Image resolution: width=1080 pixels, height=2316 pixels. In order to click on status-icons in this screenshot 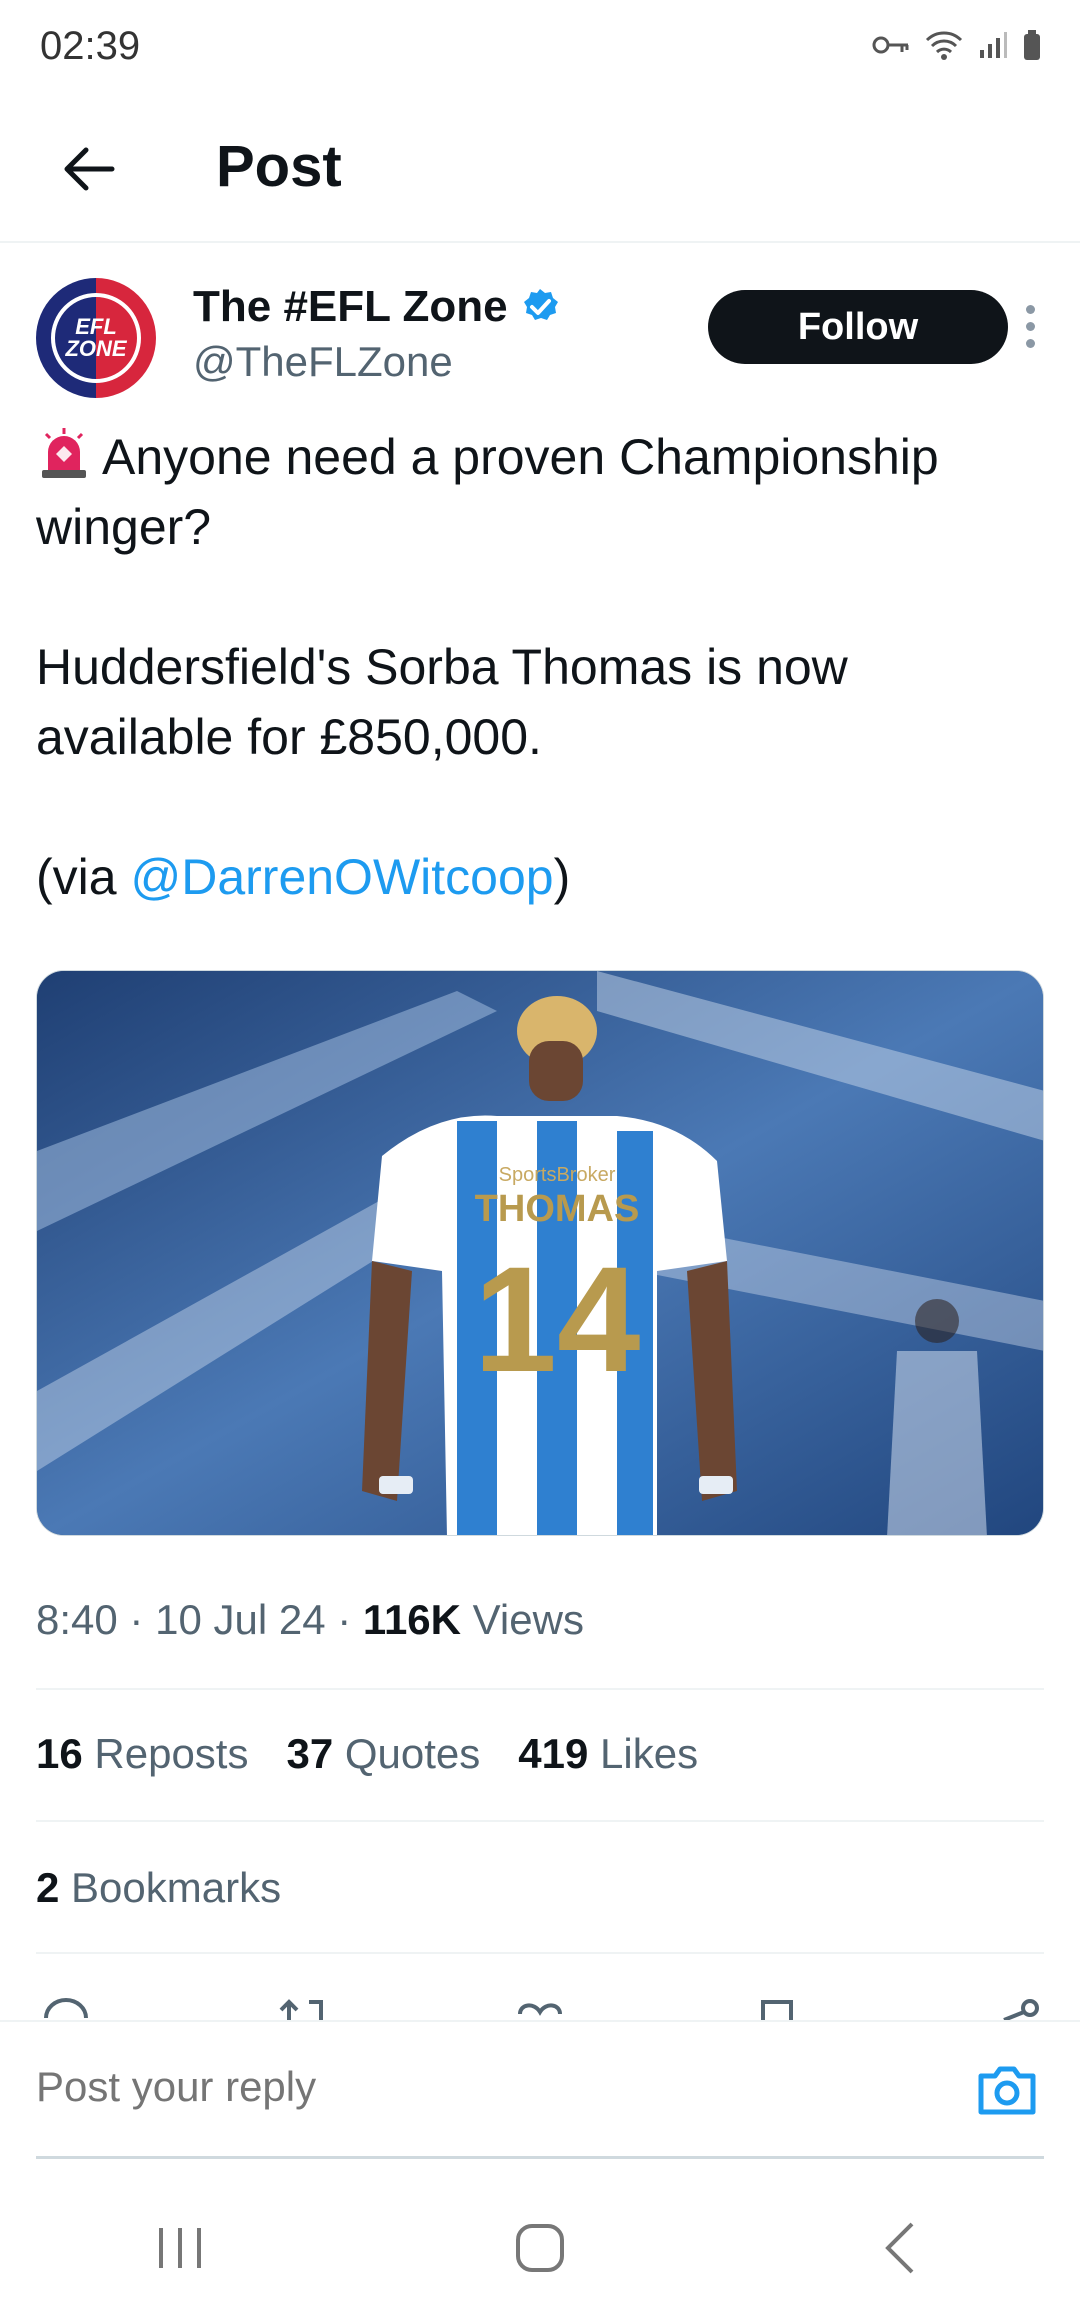, I will do `click(957, 45)`.